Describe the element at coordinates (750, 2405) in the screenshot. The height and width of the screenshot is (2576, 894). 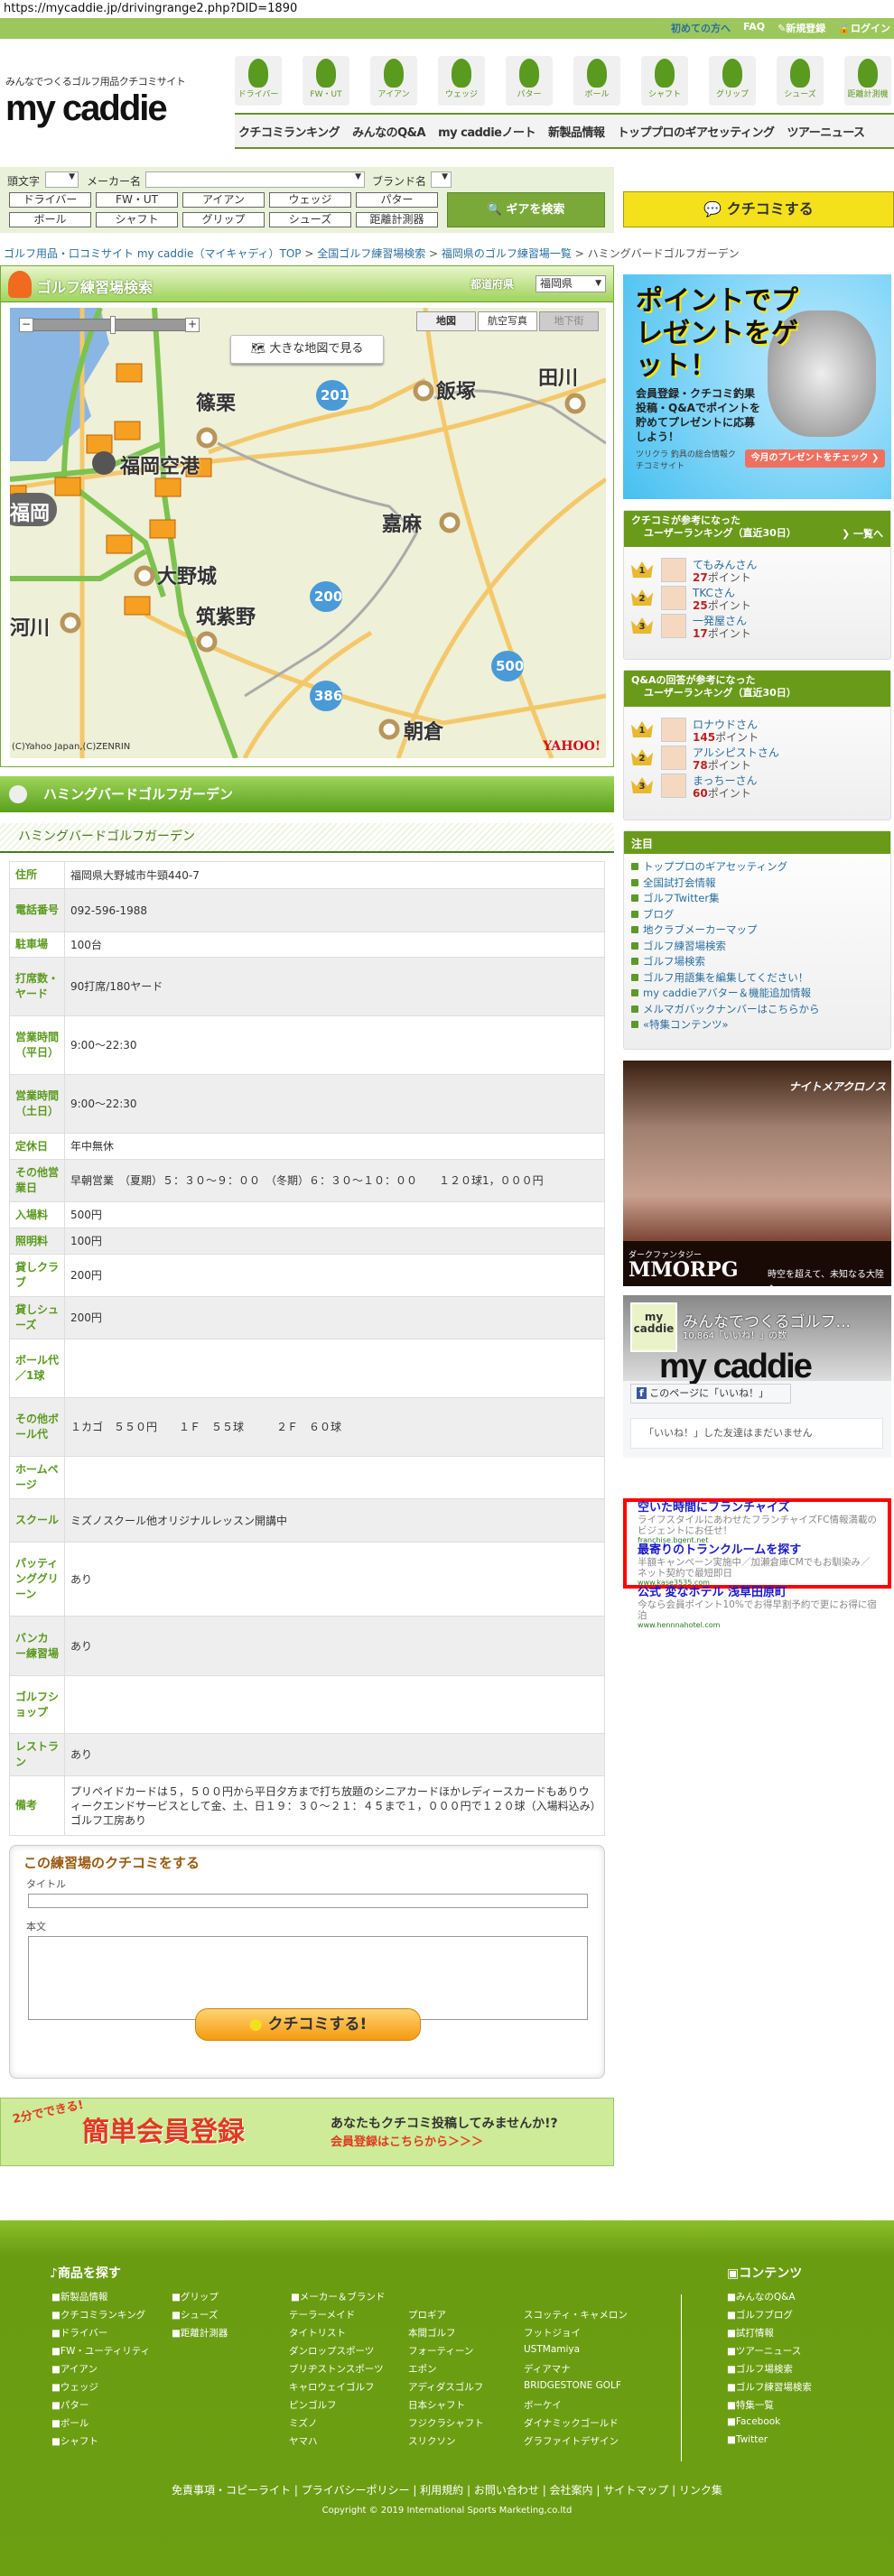
I see `footer-link: ■特集一覧` at that location.